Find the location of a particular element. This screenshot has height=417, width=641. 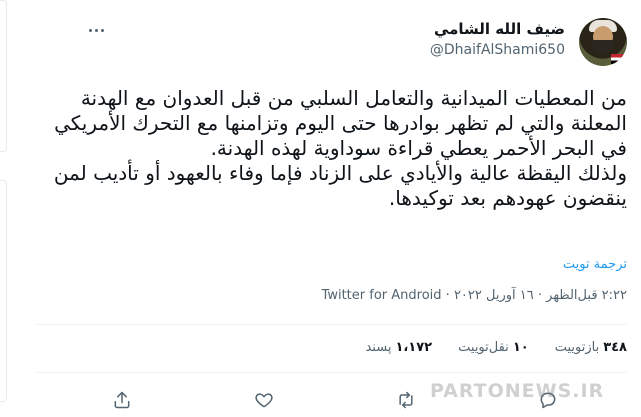

tweet-header: ضيف الله الشامي @DhaifAlShami650 is located at coordinates (347, 42).